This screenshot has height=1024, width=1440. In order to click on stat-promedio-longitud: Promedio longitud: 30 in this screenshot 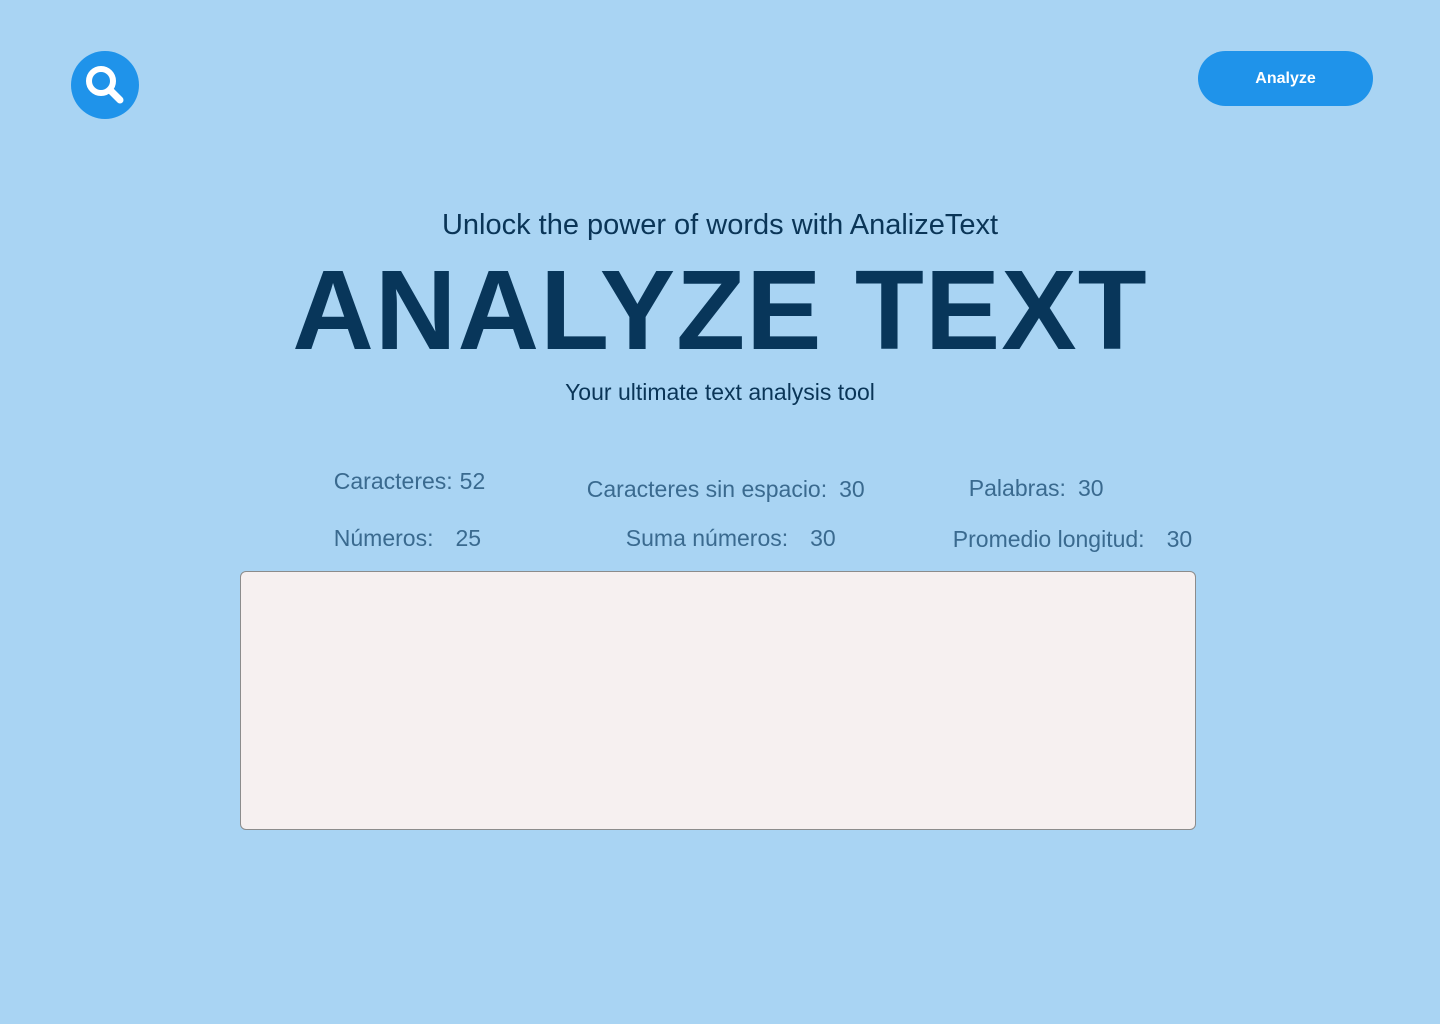, I will do `click(1066, 524)`.